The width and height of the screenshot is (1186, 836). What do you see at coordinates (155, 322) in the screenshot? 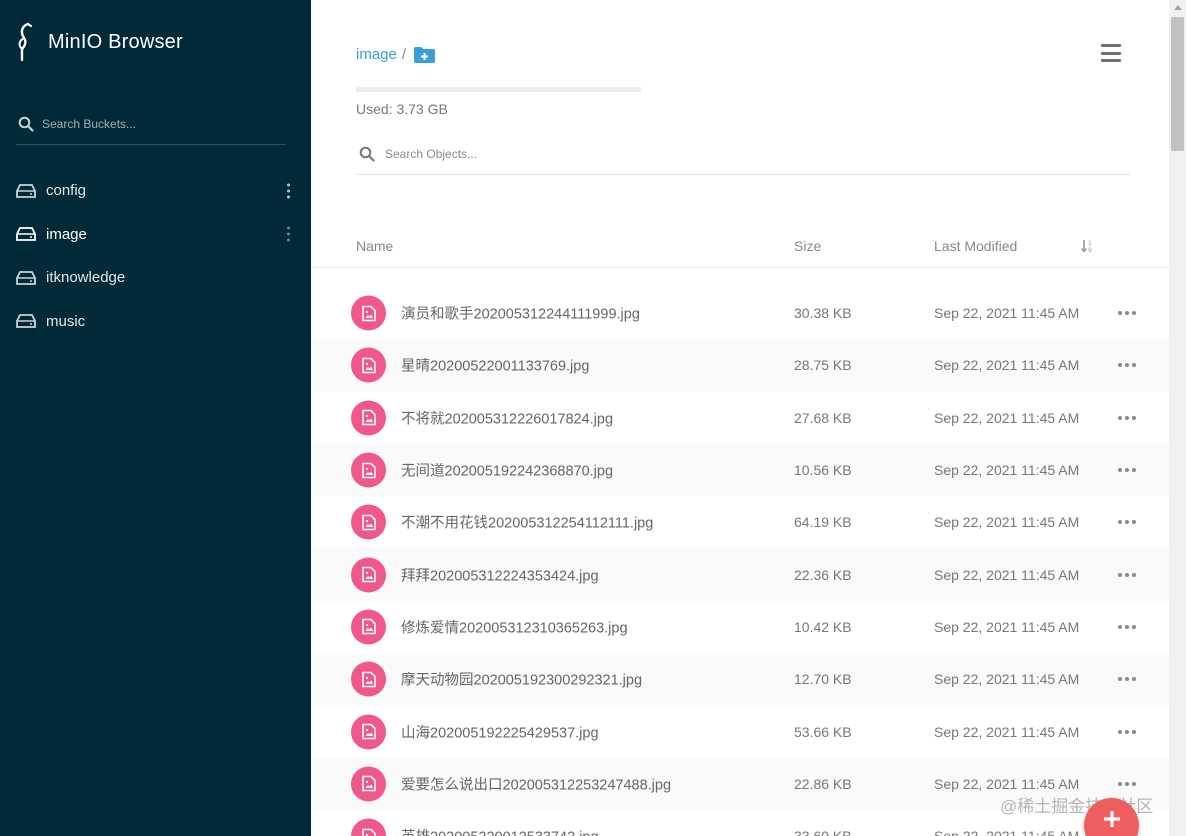
I see `bucket-item-music: music` at bounding box center [155, 322].